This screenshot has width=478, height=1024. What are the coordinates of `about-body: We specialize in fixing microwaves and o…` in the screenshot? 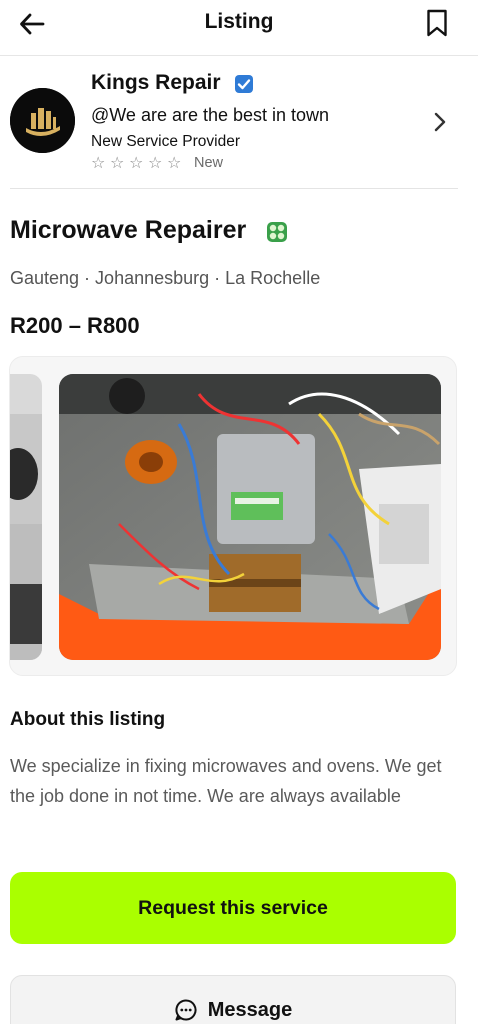 It's located at (226, 781).